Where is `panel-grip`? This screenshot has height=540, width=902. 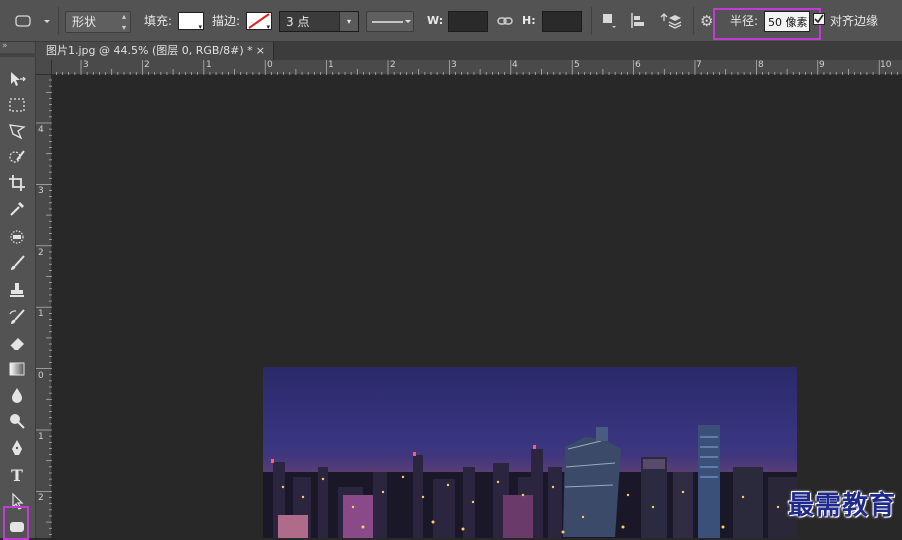 panel-grip is located at coordinates (18, 55).